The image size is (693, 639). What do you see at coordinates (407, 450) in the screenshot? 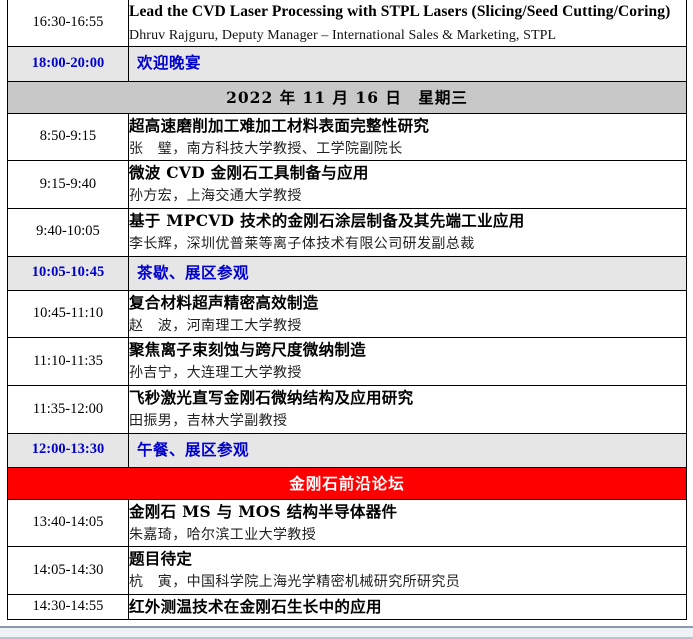
I see `break-cell: 午餐、展区参观` at bounding box center [407, 450].